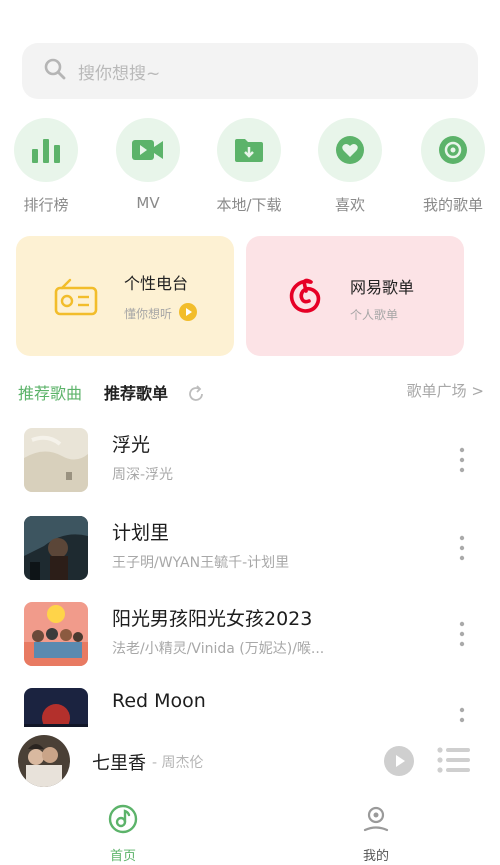  Describe the element at coordinates (452, 205) in the screenshot. I see `quick-item-label: 我的歌单` at that location.